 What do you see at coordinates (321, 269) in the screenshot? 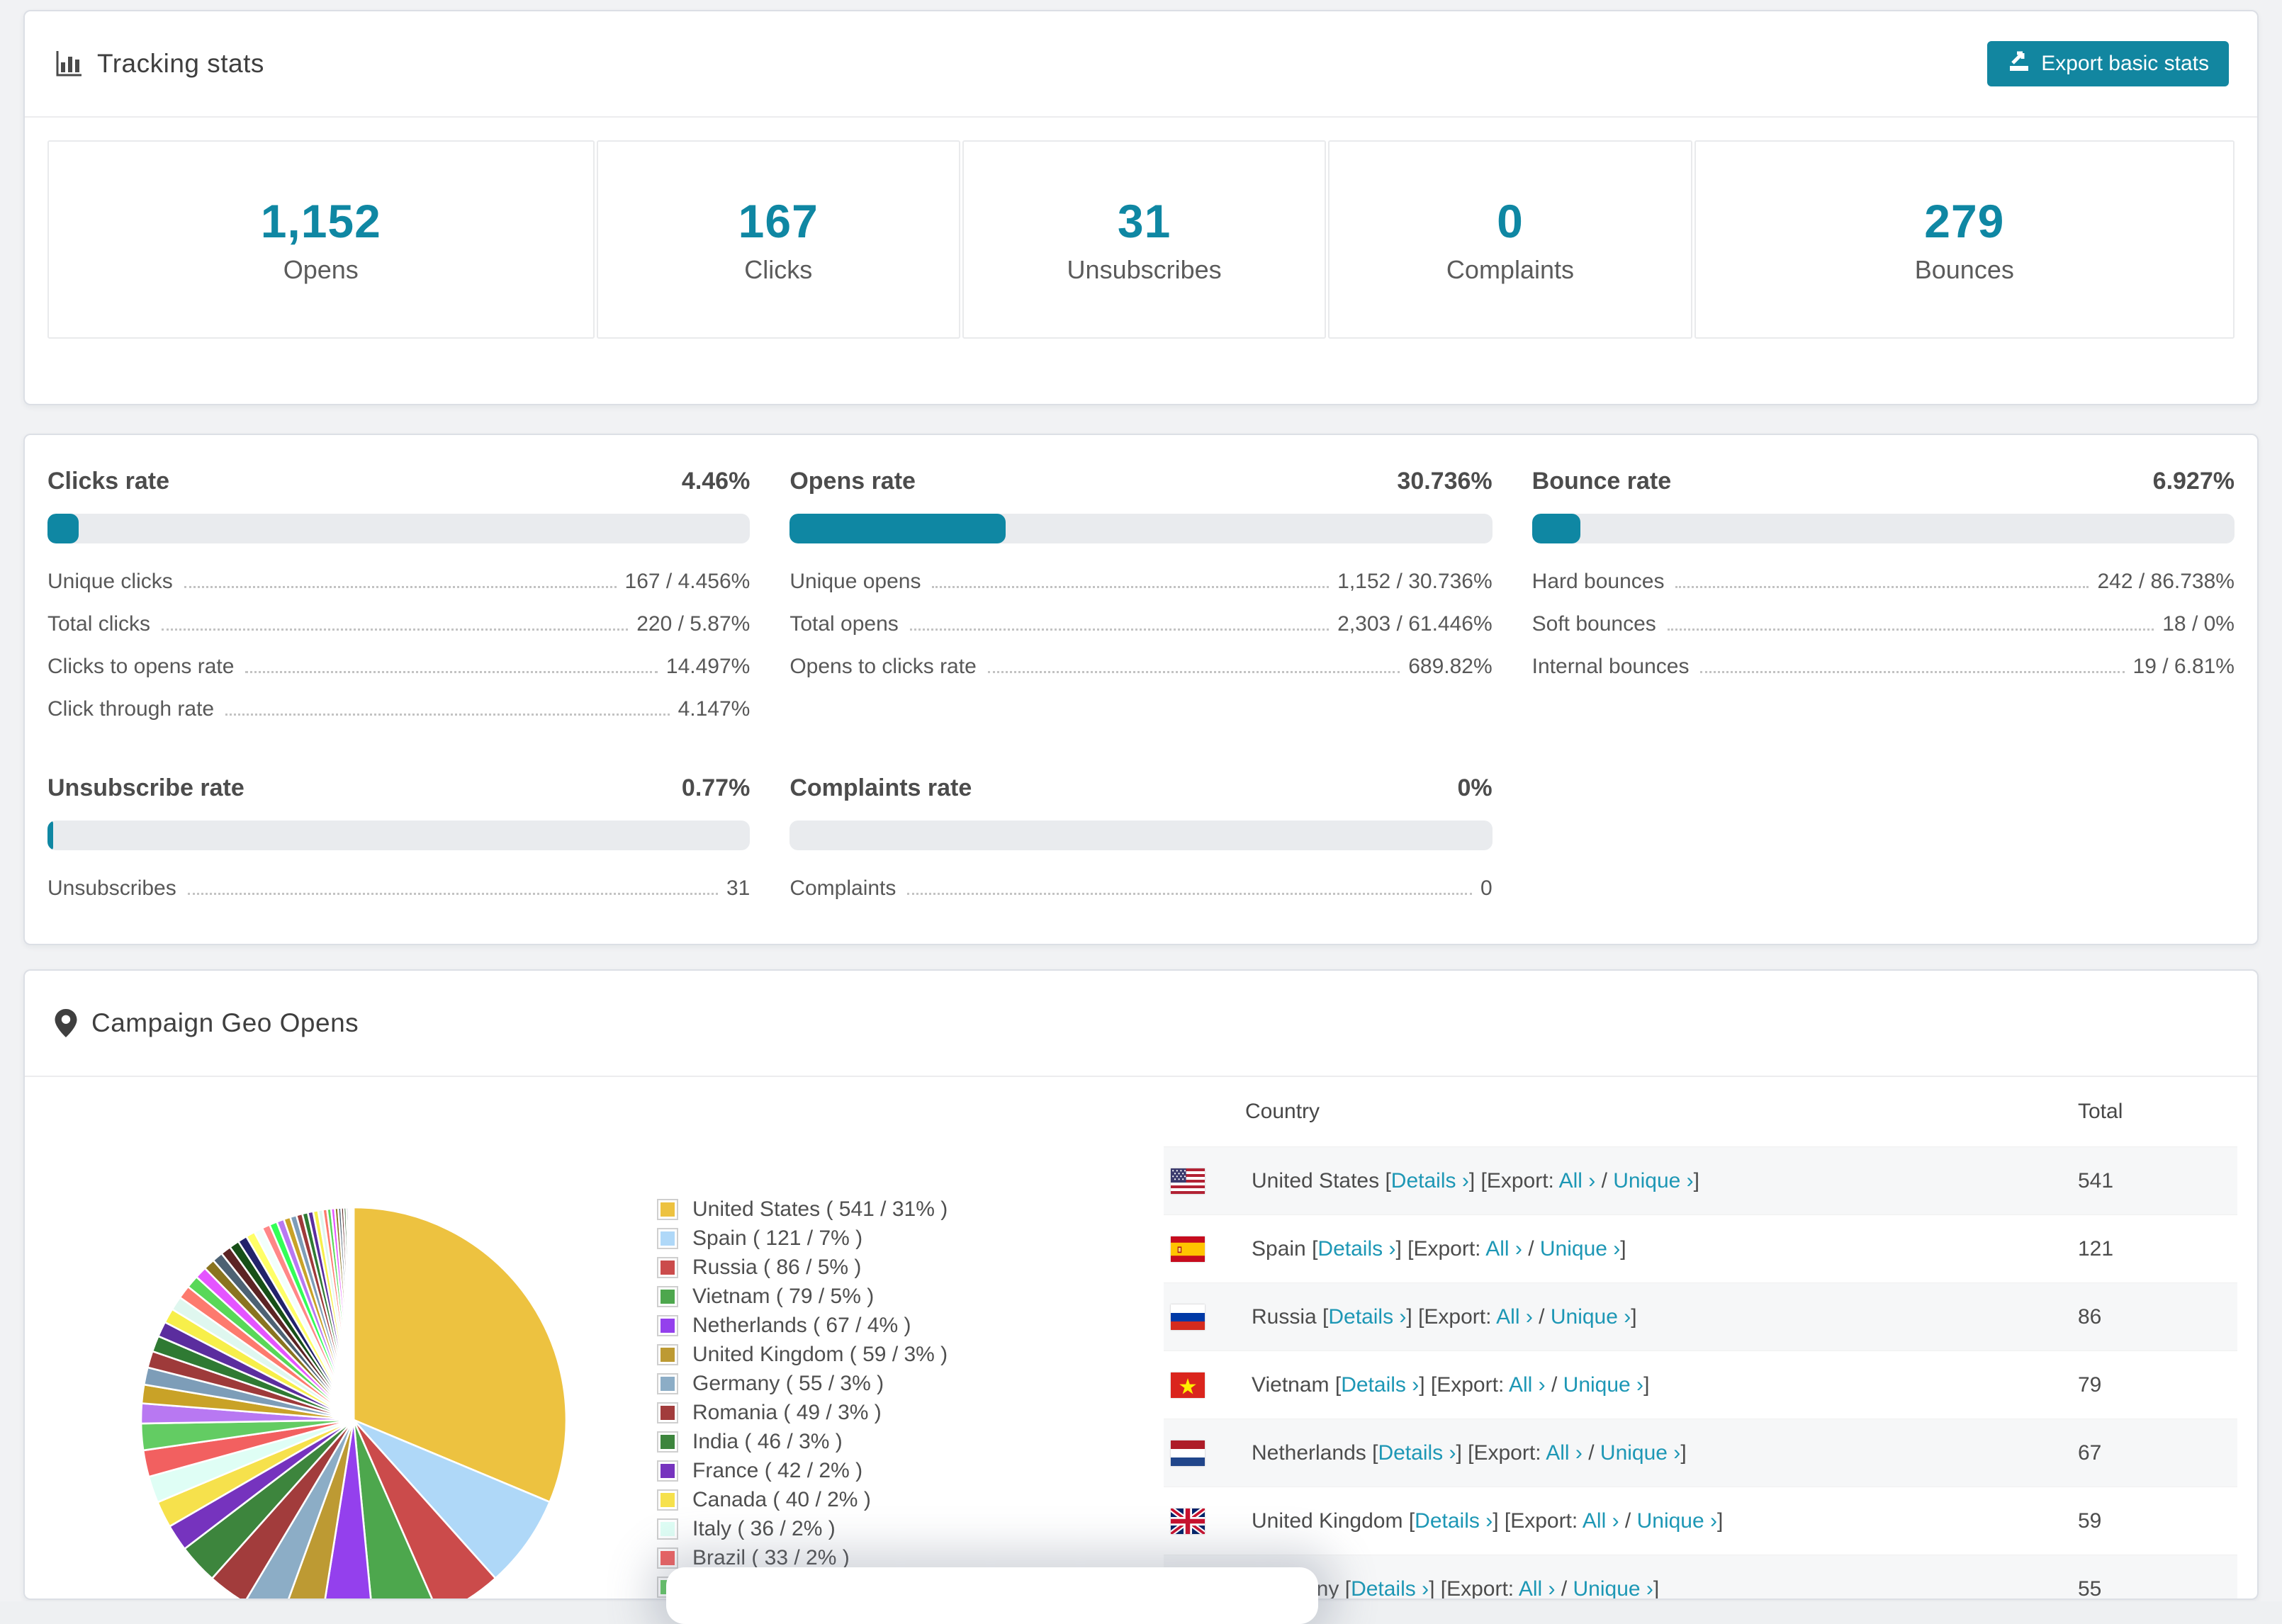
I see `summary-label: Opens` at bounding box center [321, 269].